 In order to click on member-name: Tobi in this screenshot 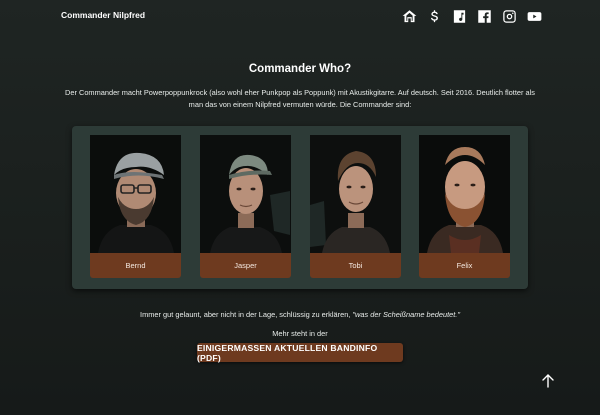, I will do `click(355, 265)`.